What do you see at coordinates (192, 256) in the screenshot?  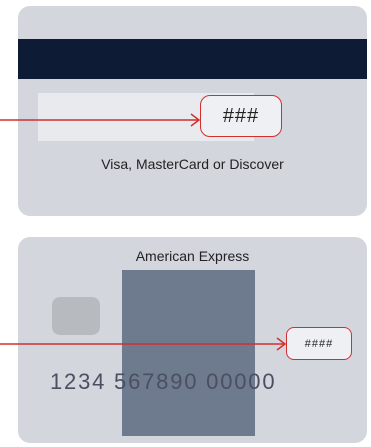 I see `amex-brand-label: American Express` at bounding box center [192, 256].